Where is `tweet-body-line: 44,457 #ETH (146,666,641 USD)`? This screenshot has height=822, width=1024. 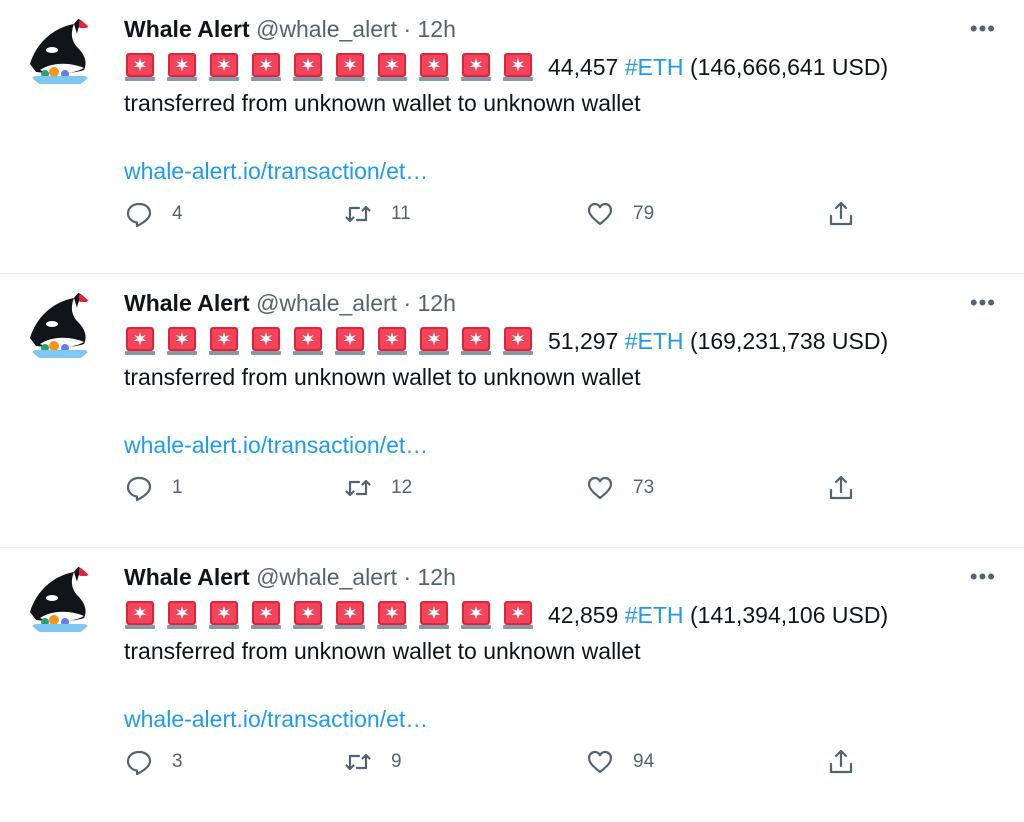
tweet-body-line: 44,457 #ETH (146,666,641 USD) is located at coordinates (506, 67).